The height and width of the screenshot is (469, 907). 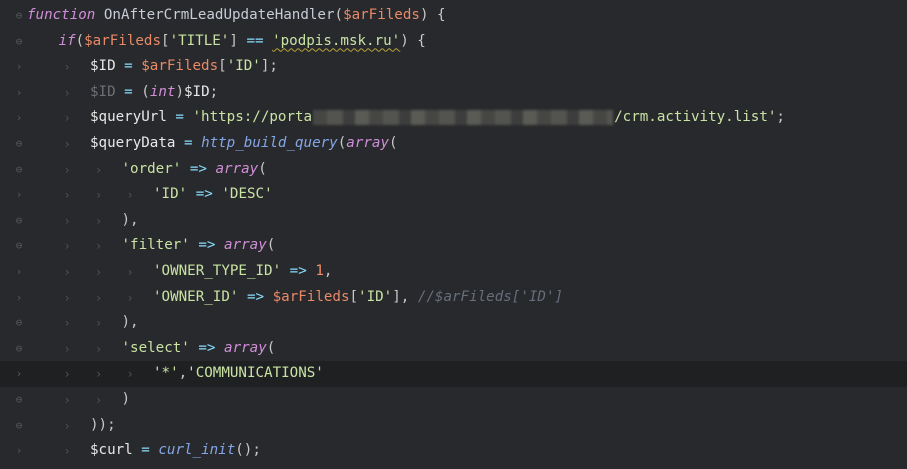 I want to click on code-token: /crm.activity.list', so click(x=695, y=117).